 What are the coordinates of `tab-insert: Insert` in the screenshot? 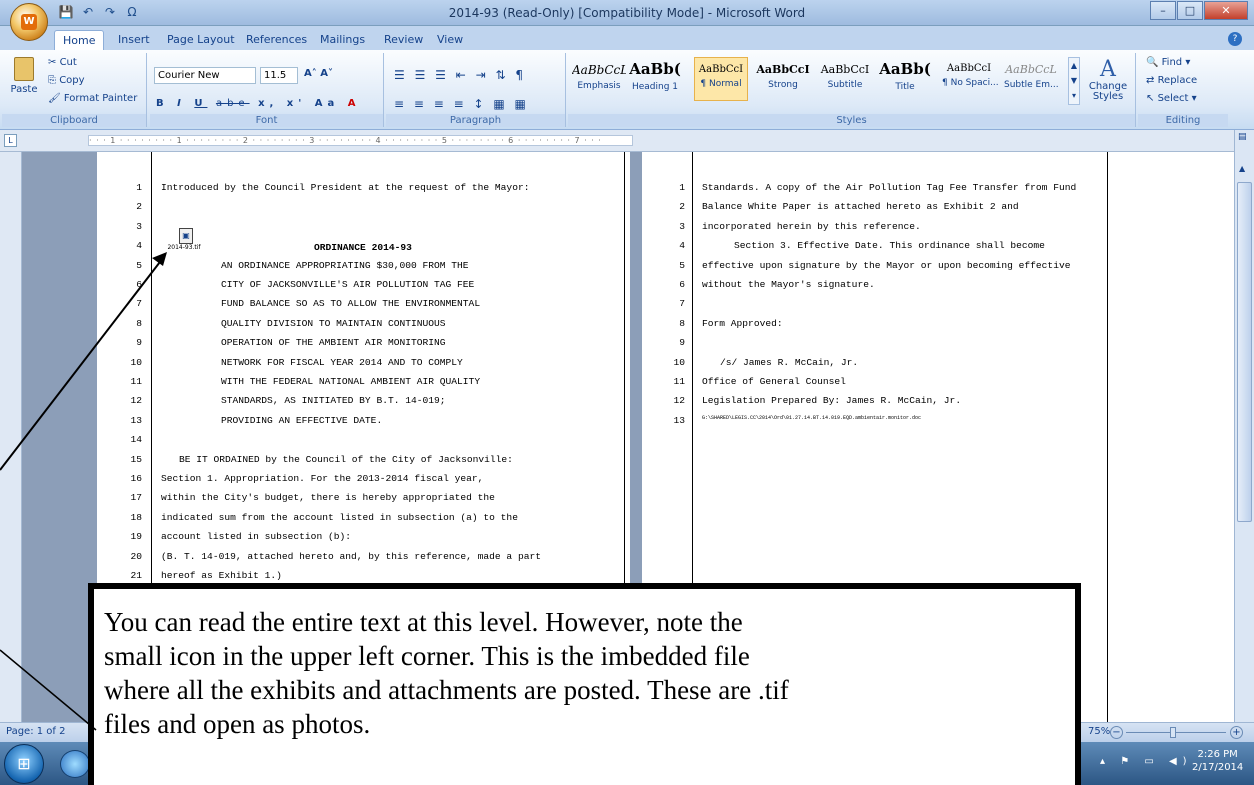 It's located at (134, 39).